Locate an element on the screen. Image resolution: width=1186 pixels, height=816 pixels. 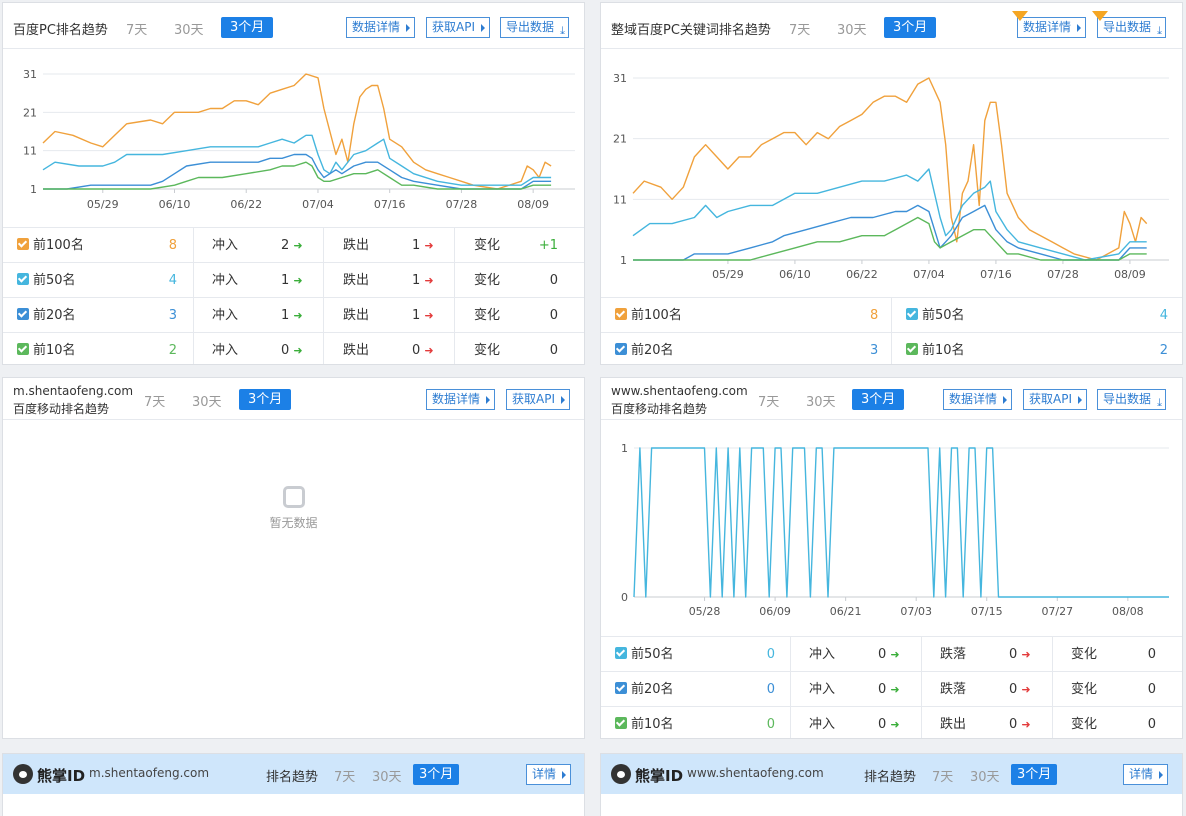
y-tick-label: 1 is located at coordinates (33, 189).